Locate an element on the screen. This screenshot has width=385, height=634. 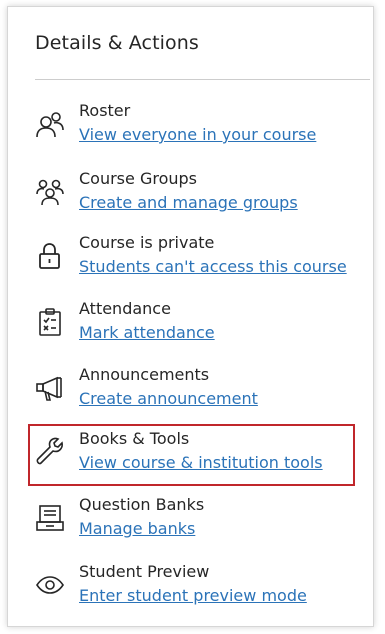
manage-banks-link: Manage banks is located at coordinates (137, 528).